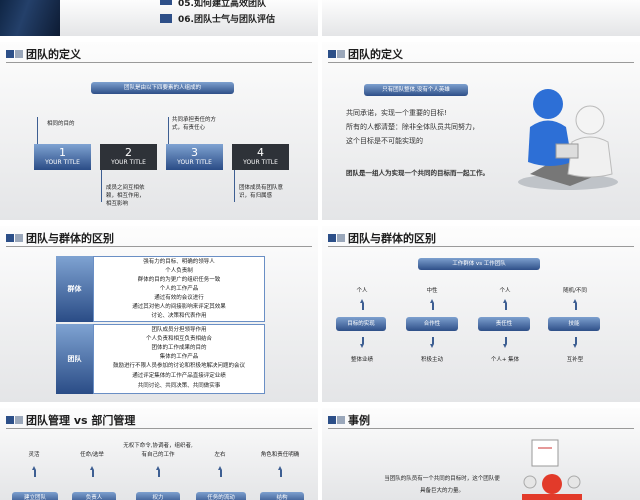 The height and width of the screenshot is (500, 640). I want to click on text-line-3: 这个目标是不可能实现的, so click(384, 141).